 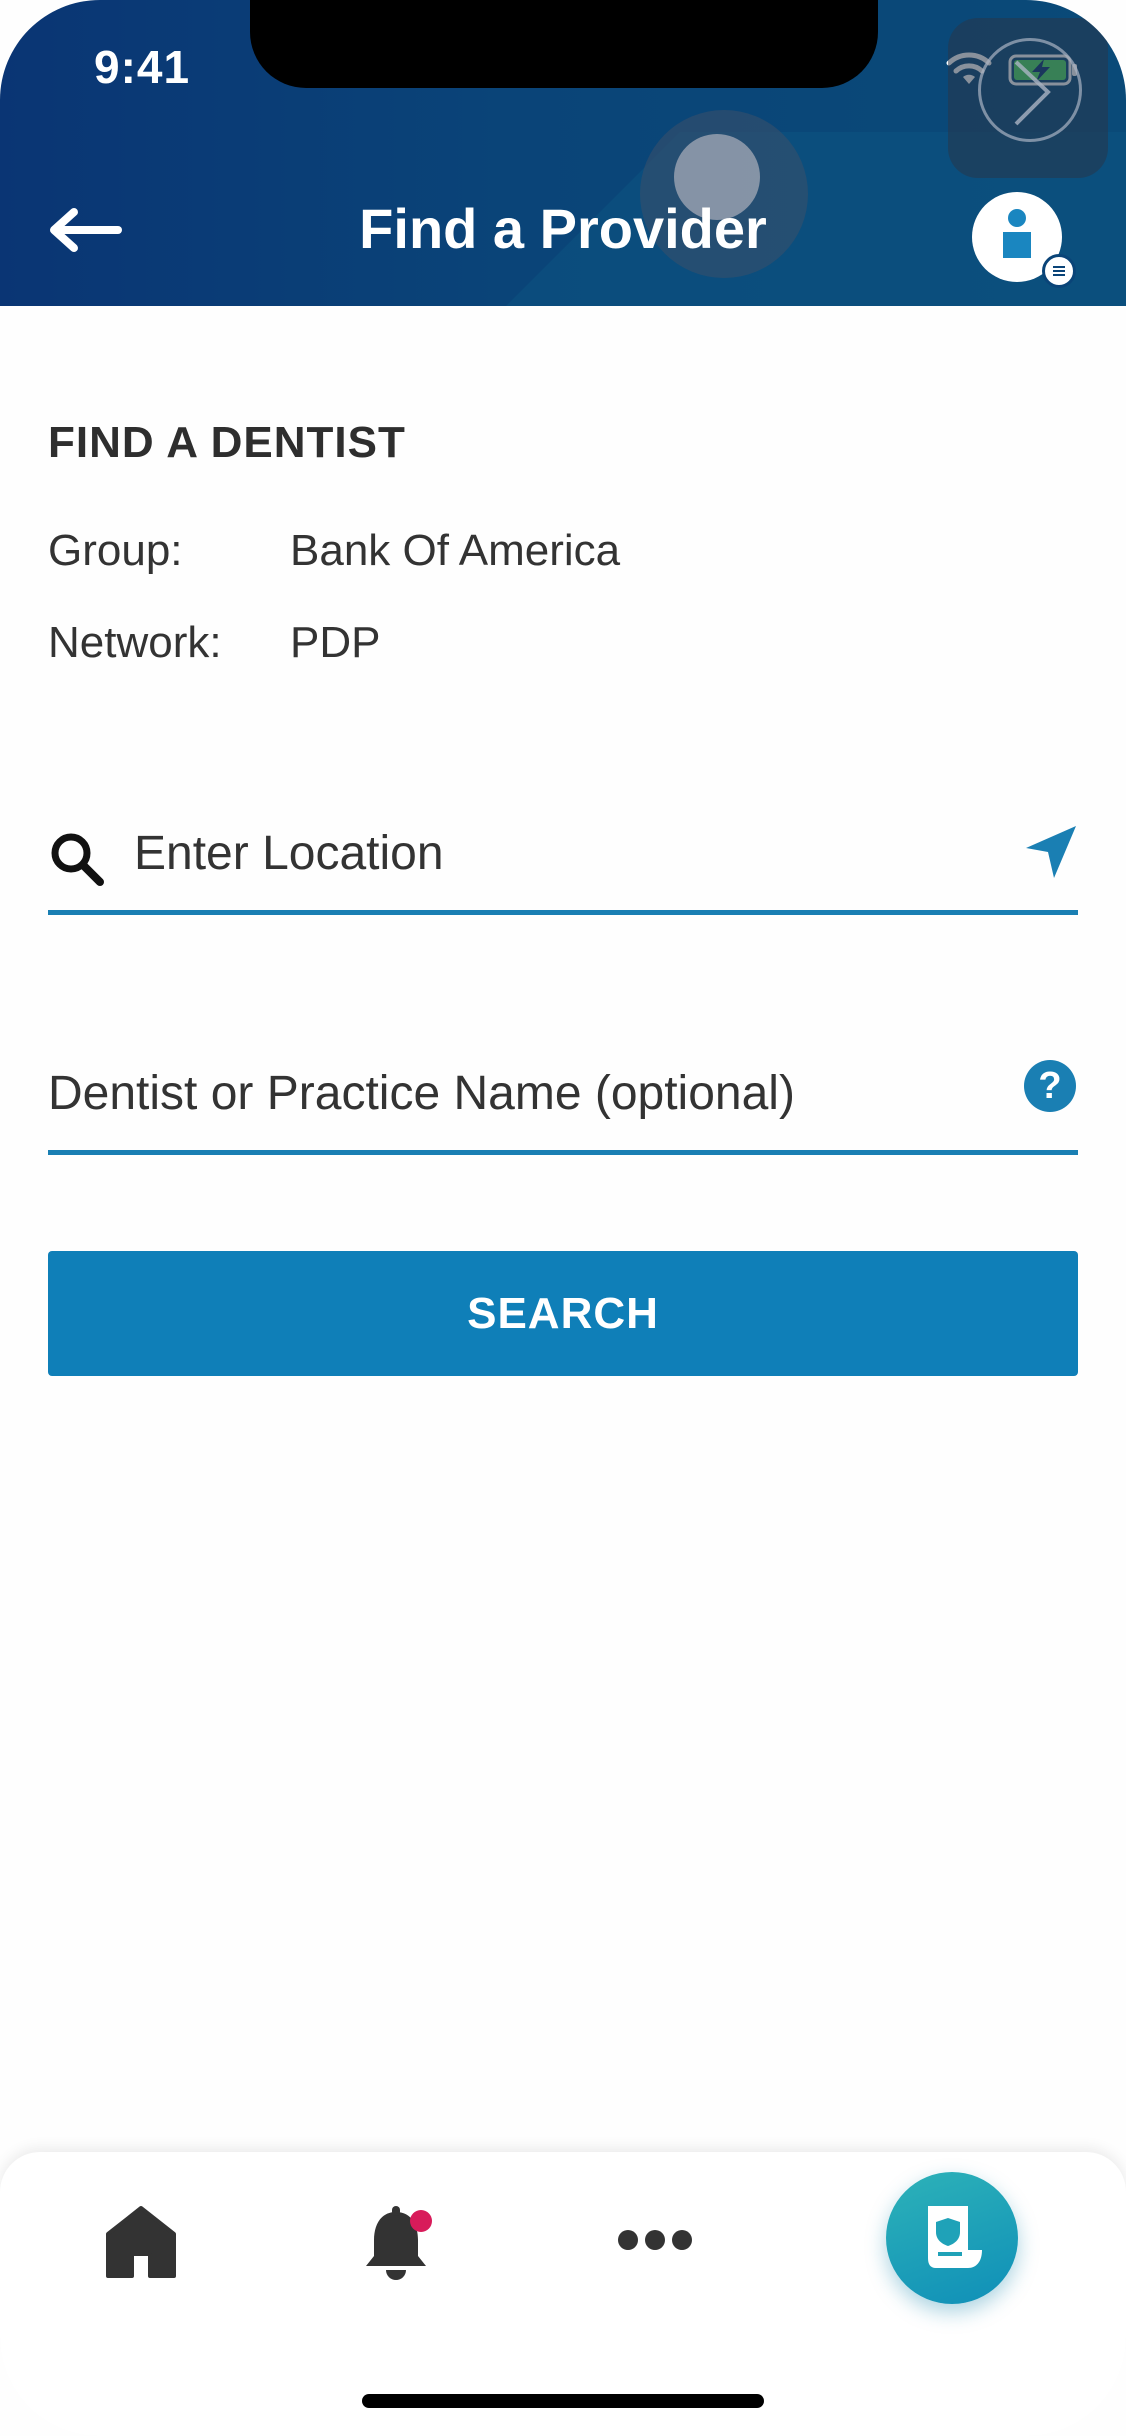 I want to click on section-heading: FIND A DENTIST, so click(x=227, y=442).